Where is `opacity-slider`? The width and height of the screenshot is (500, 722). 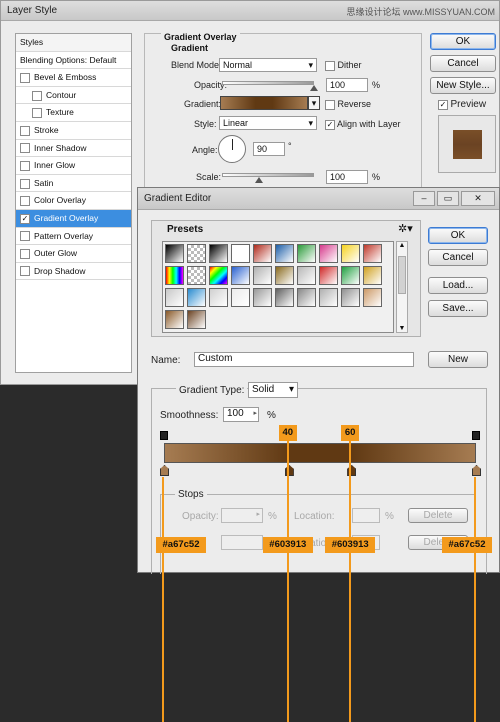 opacity-slider is located at coordinates (268, 83).